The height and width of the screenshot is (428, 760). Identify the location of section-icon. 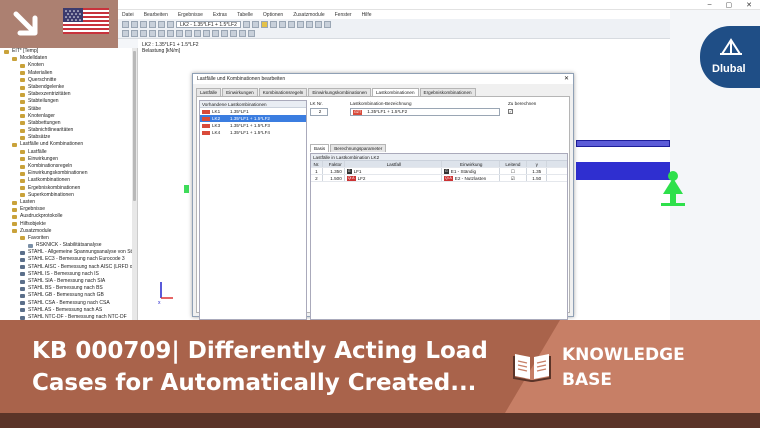
(170, 33).